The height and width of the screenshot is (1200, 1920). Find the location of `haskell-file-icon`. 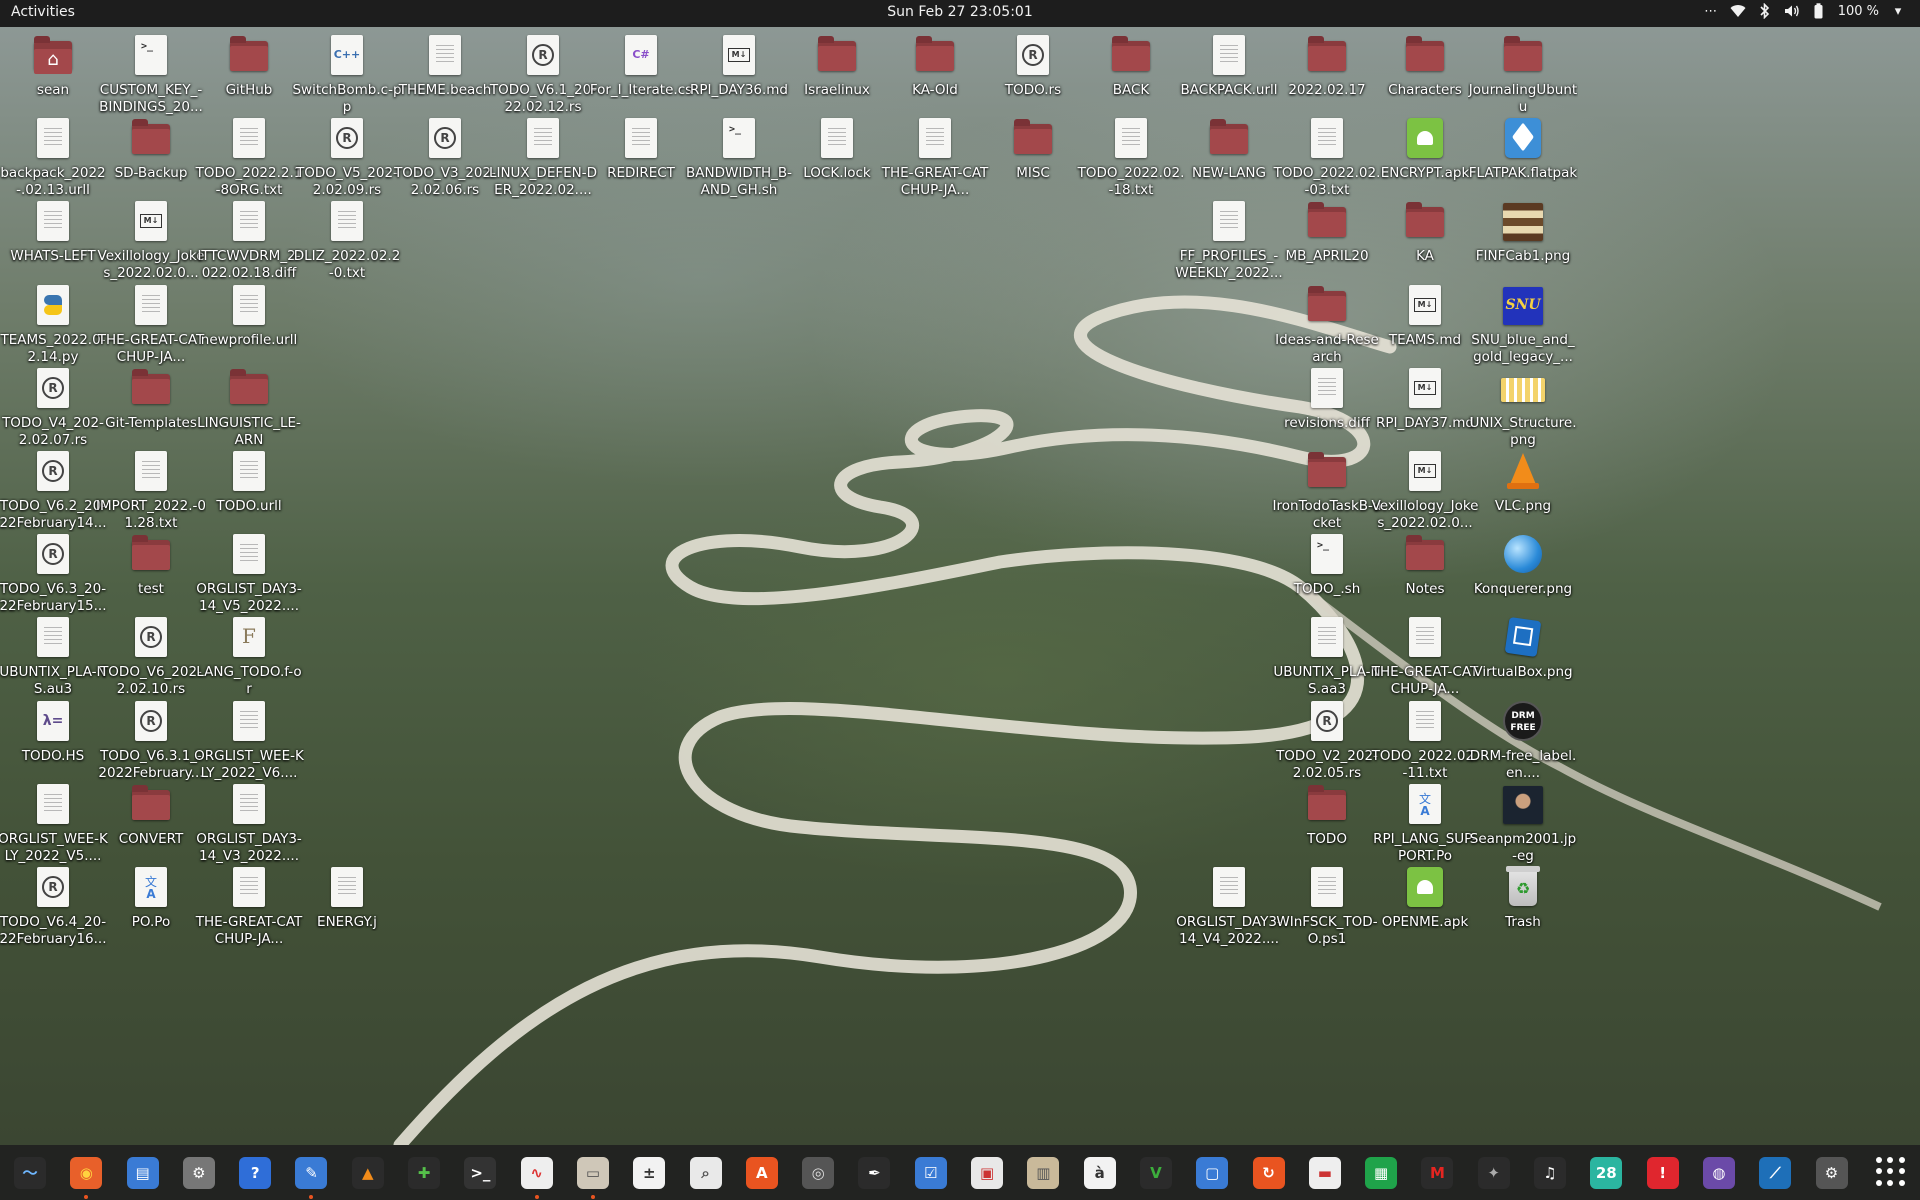

haskell-file-icon is located at coordinates (53, 721).